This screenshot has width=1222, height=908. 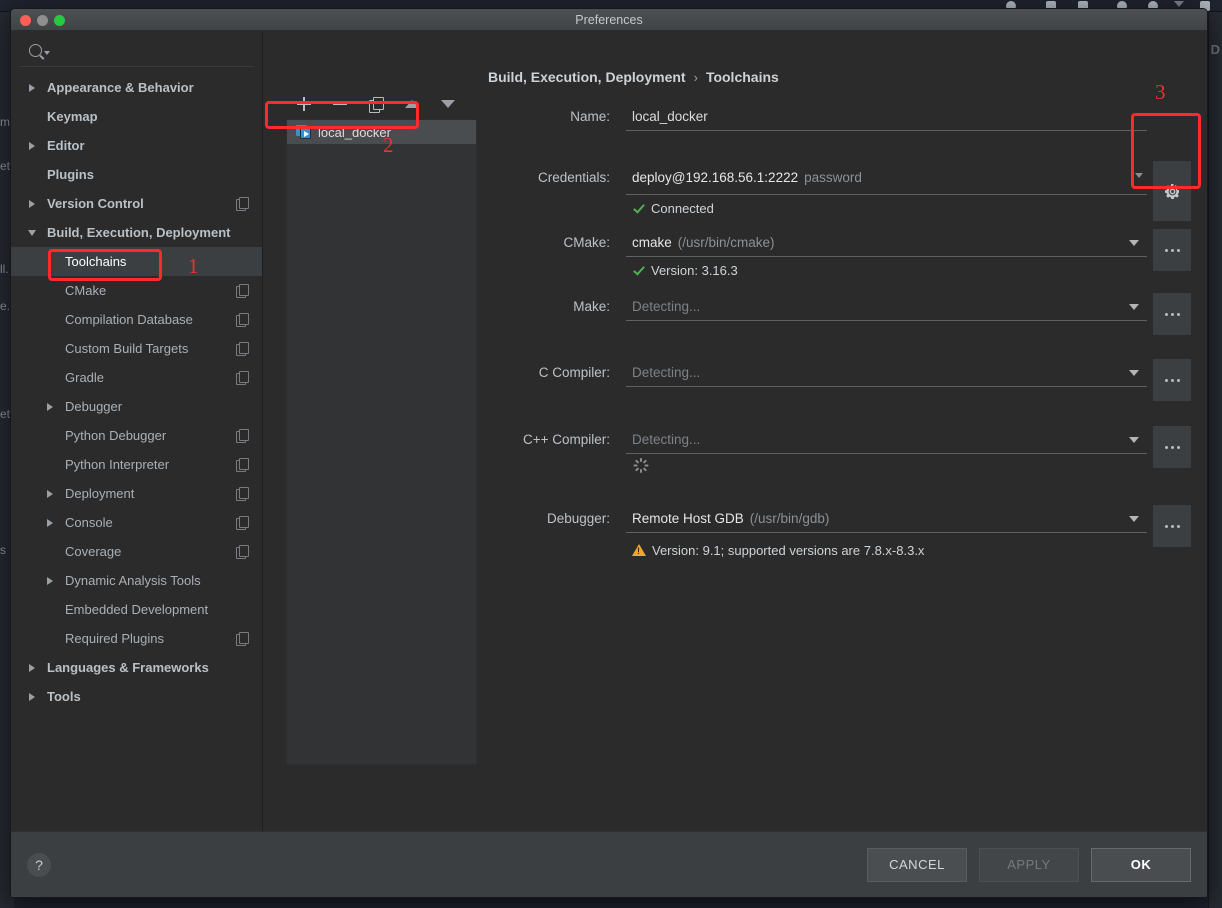 I want to click on name-row-spacer, so click(x=1172, y=124).